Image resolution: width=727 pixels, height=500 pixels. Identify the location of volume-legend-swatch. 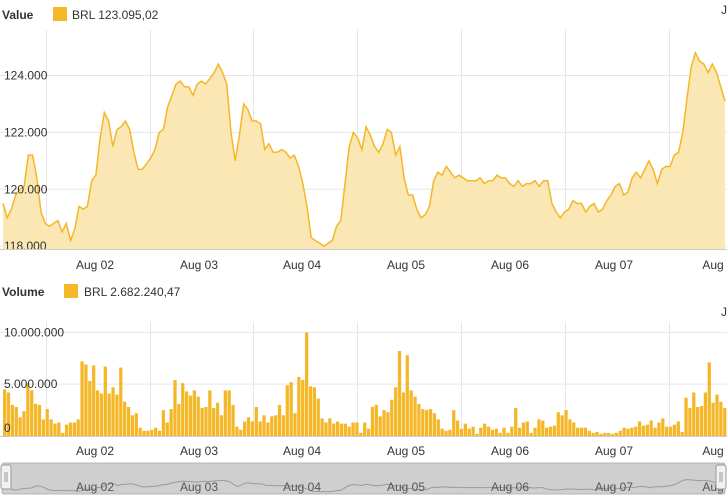
(71, 291).